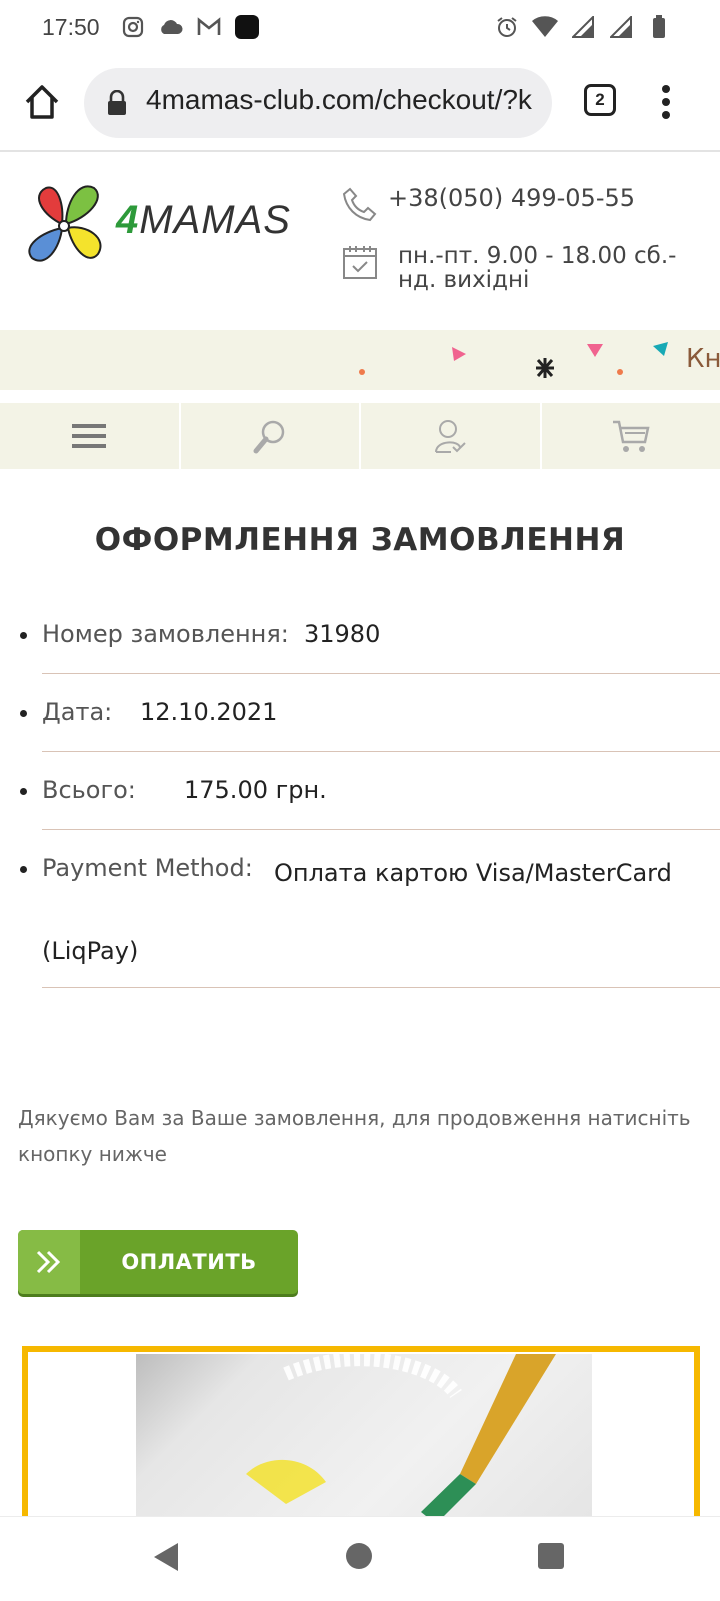 The height and width of the screenshot is (1601, 720). What do you see at coordinates (117, 103) in the screenshot?
I see `lock-icon` at bounding box center [117, 103].